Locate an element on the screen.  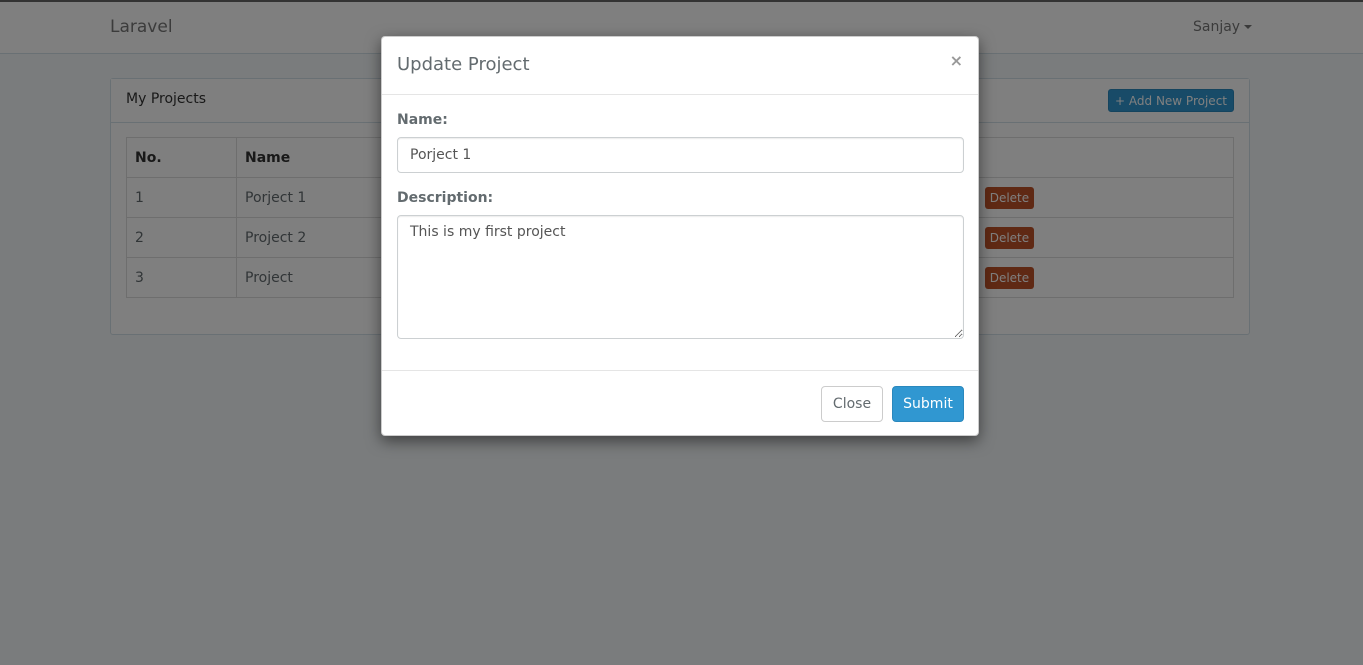
close-icon: × is located at coordinates (956, 61).